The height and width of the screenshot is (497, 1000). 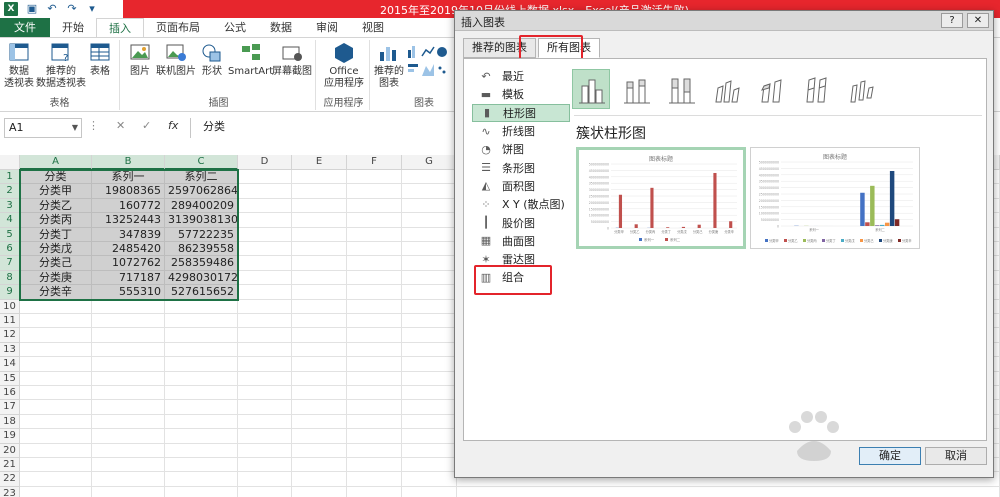 I want to click on pivot-table-button: 数据 透视表, so click(x=19, y=66).